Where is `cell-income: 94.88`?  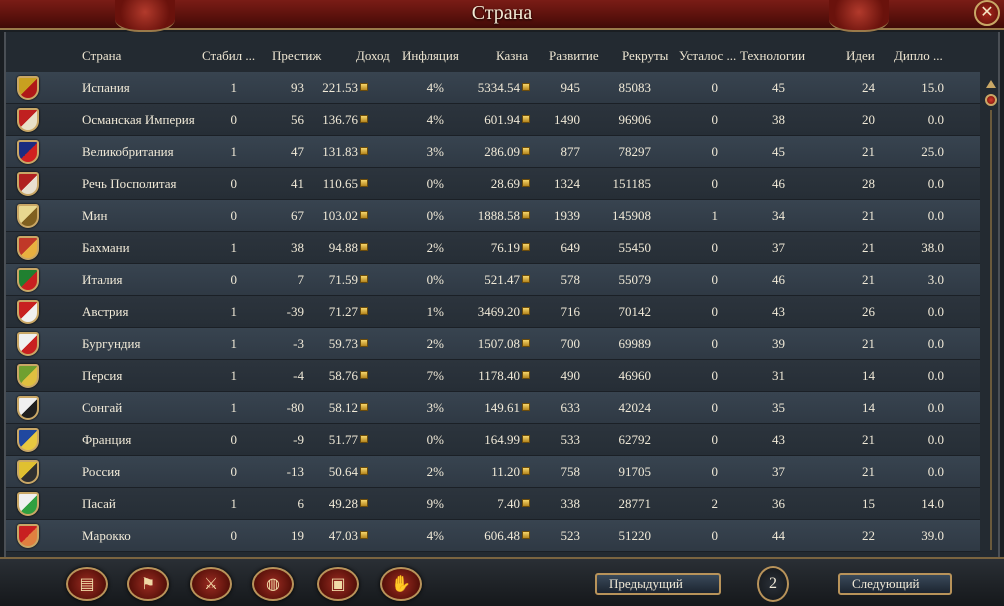
cell-income: 94.88 is located at coordinates (348, 248).